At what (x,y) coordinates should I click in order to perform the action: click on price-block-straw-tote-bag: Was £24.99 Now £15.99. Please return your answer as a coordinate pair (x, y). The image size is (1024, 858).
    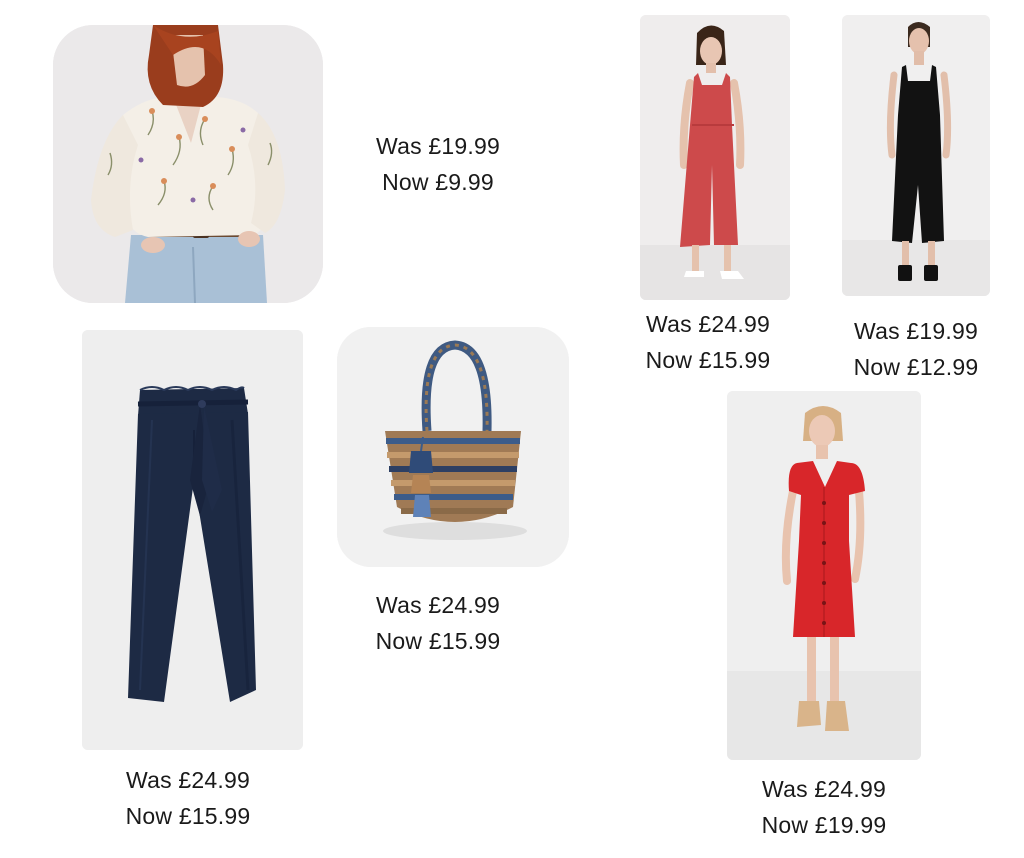
    Looking at the image, I should click on (438, 623).